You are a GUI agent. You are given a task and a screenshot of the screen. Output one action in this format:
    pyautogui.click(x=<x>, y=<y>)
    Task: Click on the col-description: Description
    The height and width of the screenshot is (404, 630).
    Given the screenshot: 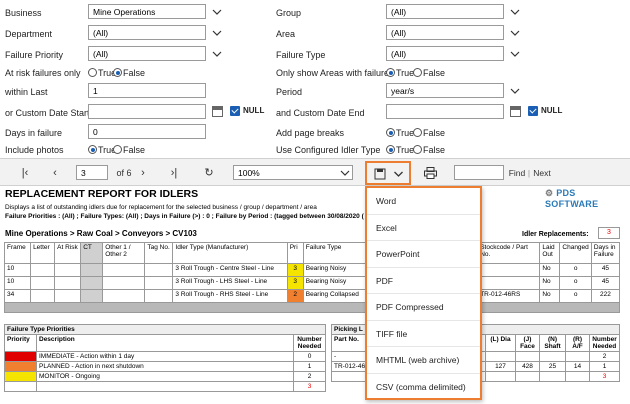 What is the action you would take?
    pyautogui.click(x=165, y=343)
    